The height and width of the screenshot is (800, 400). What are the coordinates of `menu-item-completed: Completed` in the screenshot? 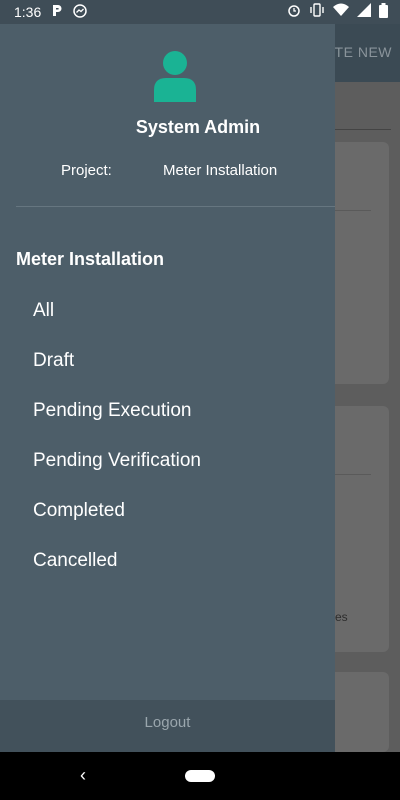 It's located at (167, 511).